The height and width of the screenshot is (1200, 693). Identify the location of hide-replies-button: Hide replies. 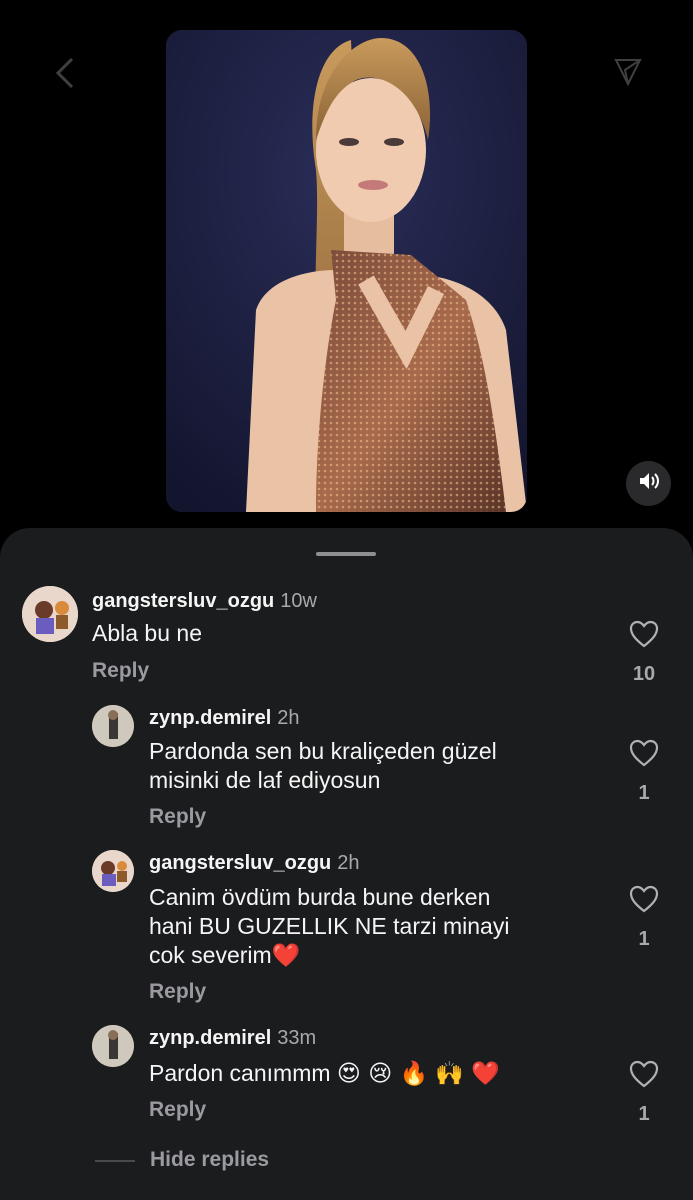
(209, 1160).